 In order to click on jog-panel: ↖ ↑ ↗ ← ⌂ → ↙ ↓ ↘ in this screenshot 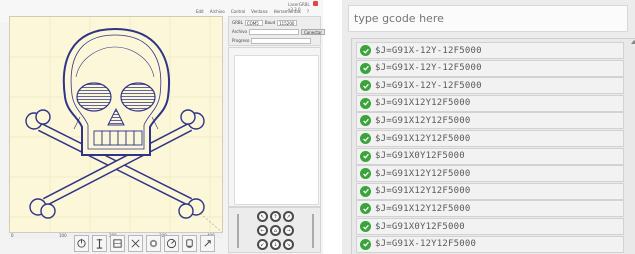, I will do `click(274, 230)`.